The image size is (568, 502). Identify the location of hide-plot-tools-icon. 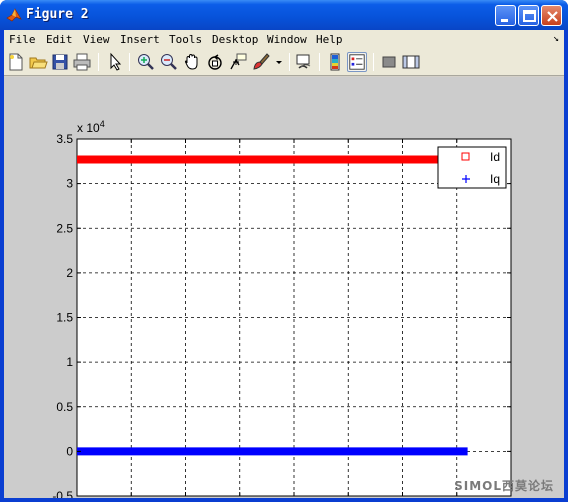
(389, 62).